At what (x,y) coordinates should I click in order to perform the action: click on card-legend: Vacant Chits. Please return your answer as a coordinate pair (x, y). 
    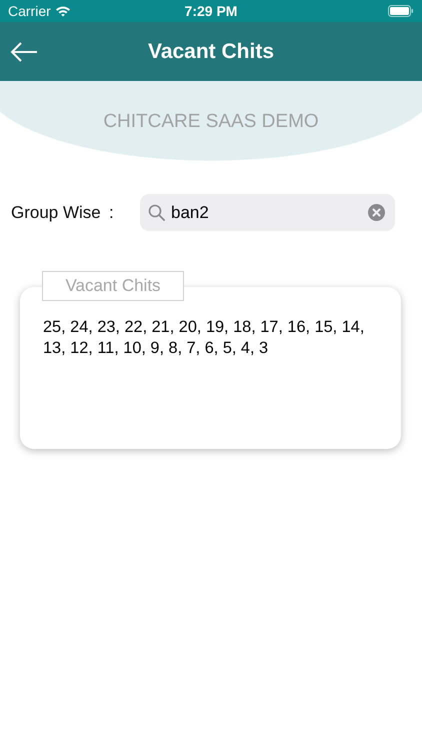
    Looking at the image, I should click on (113, 286).